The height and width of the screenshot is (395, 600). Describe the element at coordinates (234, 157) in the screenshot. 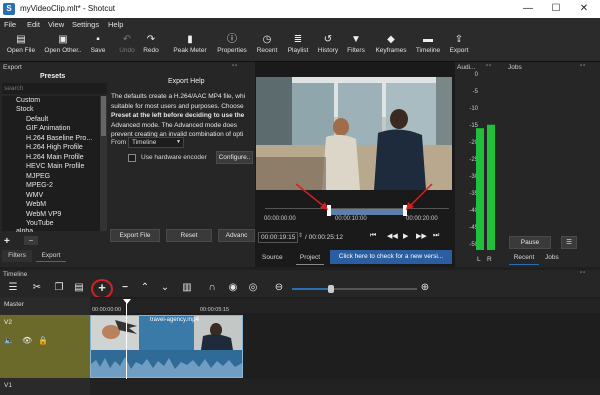

I see `configure-button: Configure..` at that location.